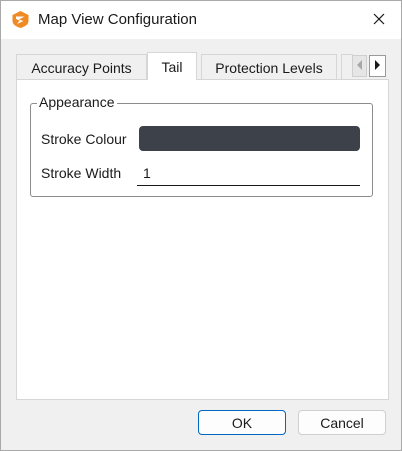 This screenshot has height=451, width=402. What do you see at coordinates (201, 20) in the screenshot?
I see `title-bar: Map View Configuration` at bounding box center [201, 20].